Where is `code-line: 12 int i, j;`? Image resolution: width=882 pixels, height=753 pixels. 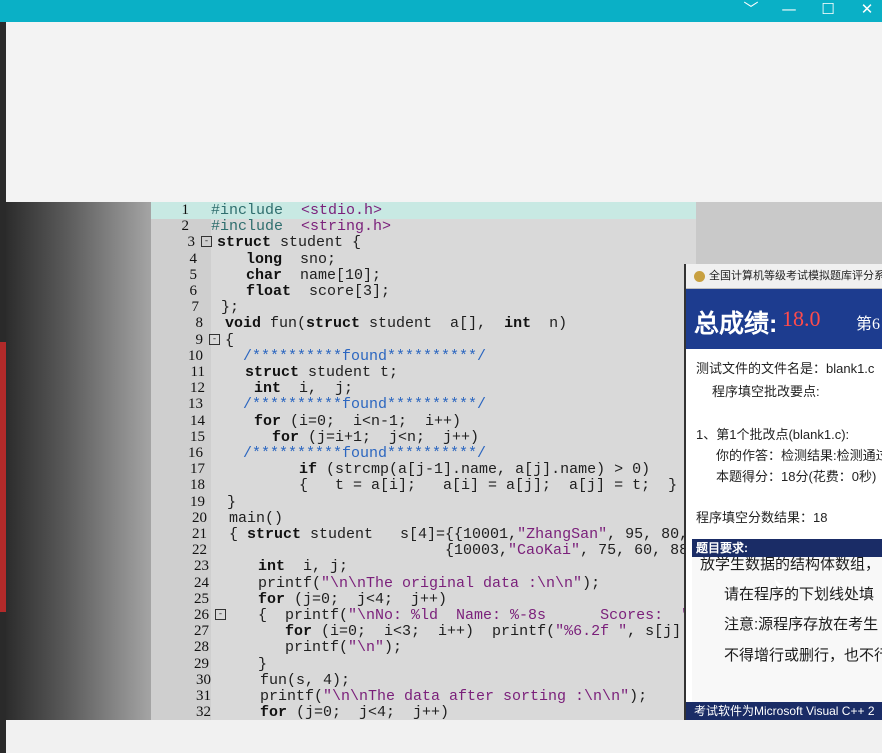
code-line: 12 int i, j; is located at coordinates (423, 388).